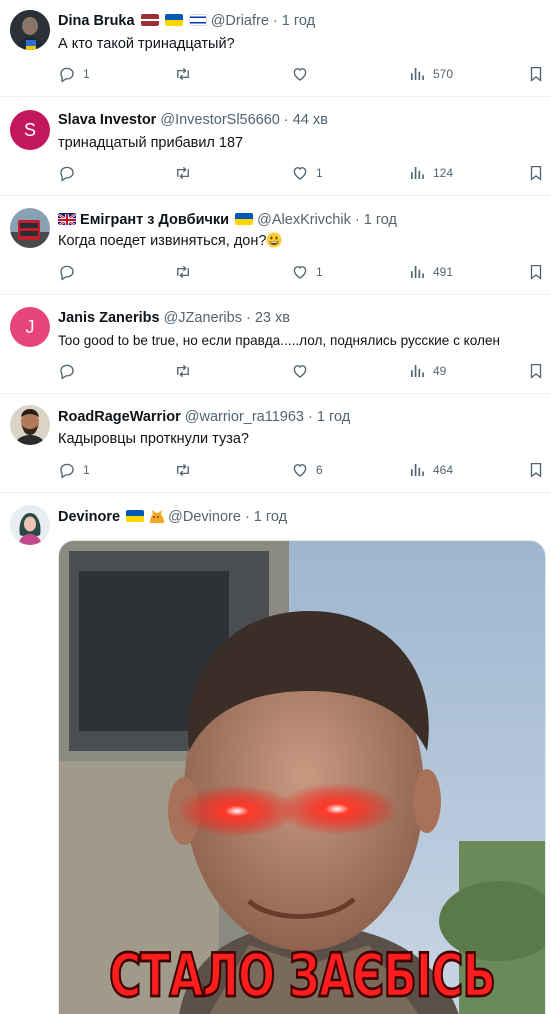  What do you see at coordinates (268, 318) in the screenshot?
I see `timestamp: · 23 хв` at bounding box center [268, 318].